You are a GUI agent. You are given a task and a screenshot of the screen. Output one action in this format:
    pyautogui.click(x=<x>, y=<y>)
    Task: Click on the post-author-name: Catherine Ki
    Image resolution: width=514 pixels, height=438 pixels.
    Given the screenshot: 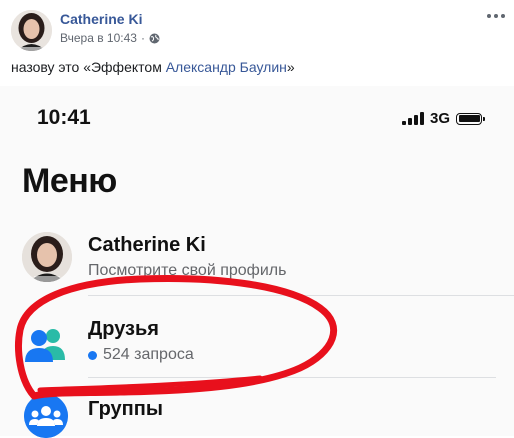 What is the action you would take?
    pyautogui.click(x=101, y=19)
    